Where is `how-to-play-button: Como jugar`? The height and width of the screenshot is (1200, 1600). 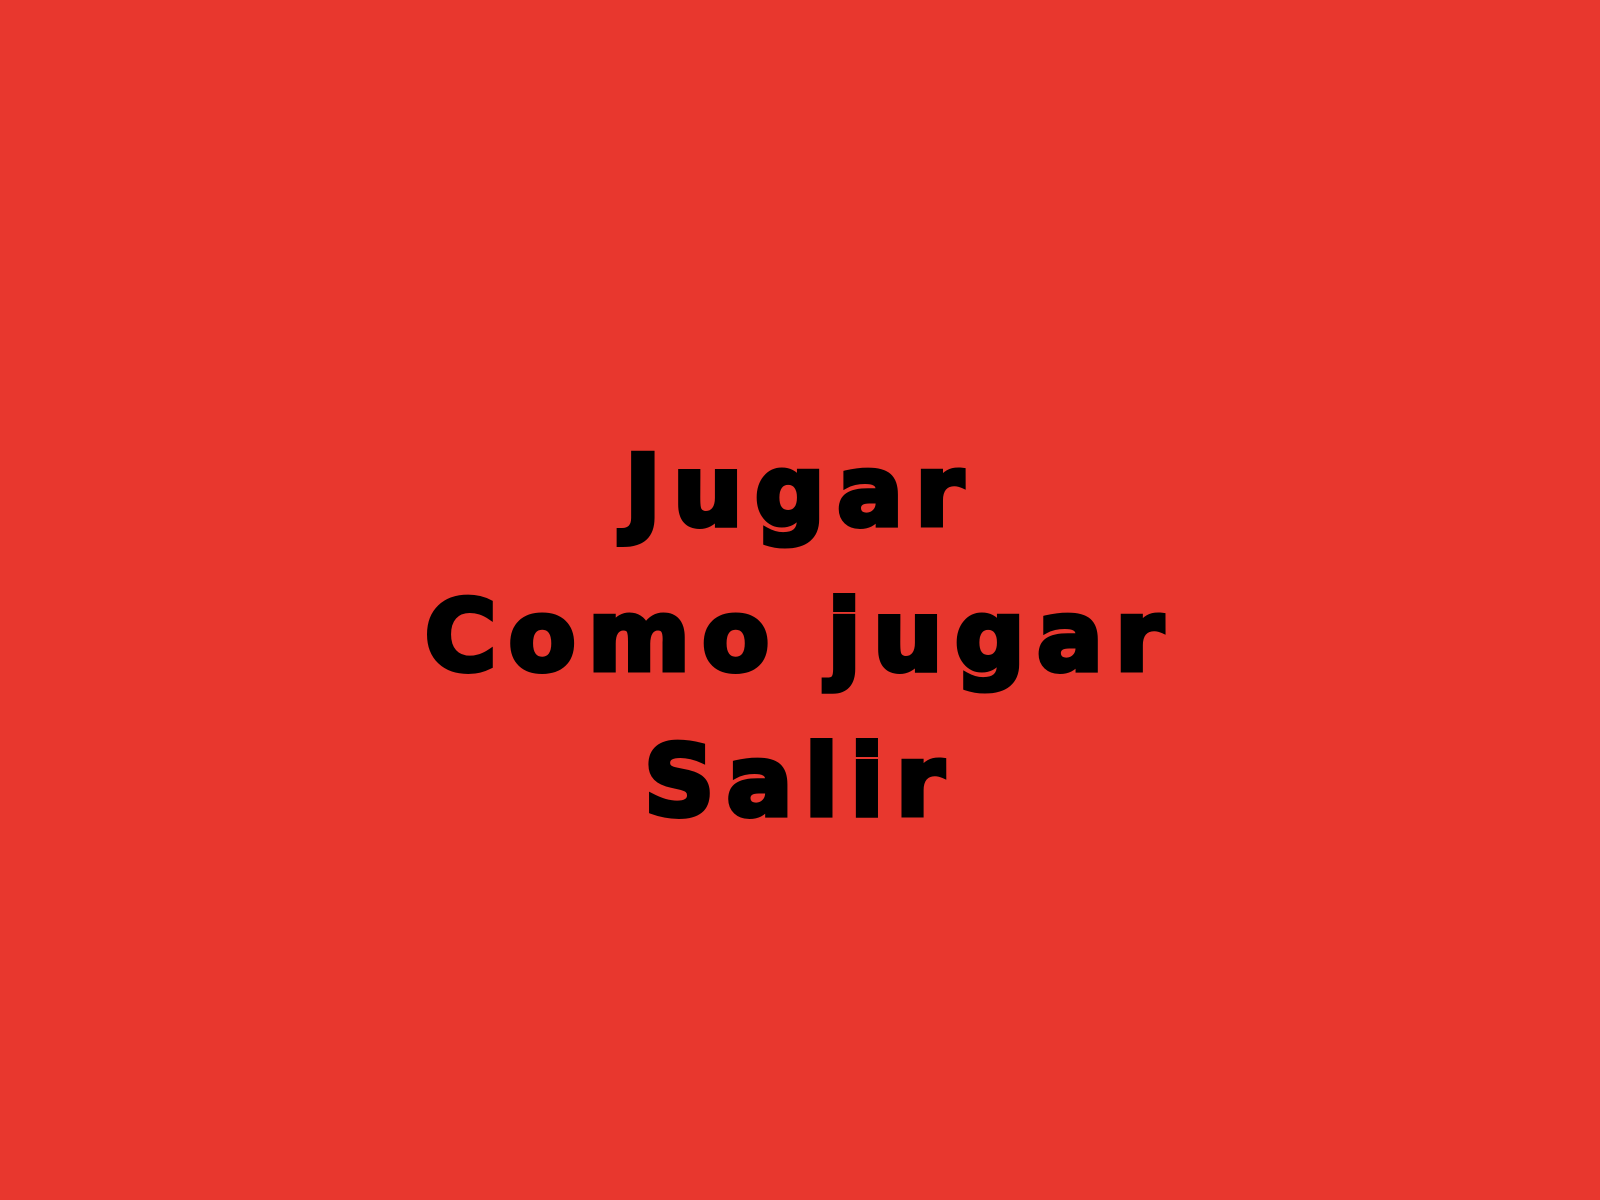
how-to-play-button: Como jugar is located at coordinates (799, 637).